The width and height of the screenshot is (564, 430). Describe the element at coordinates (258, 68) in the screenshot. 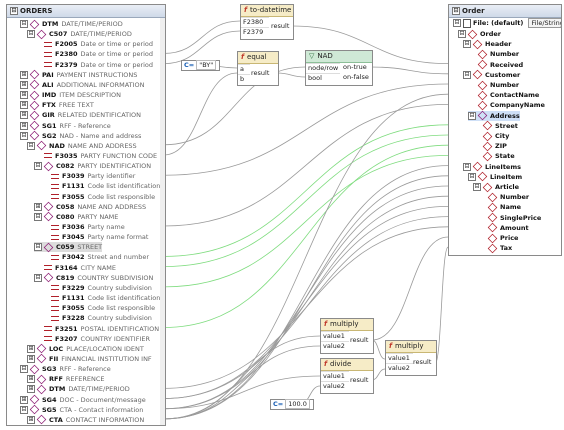

I see `function-equal: f equal a b result` at that location.